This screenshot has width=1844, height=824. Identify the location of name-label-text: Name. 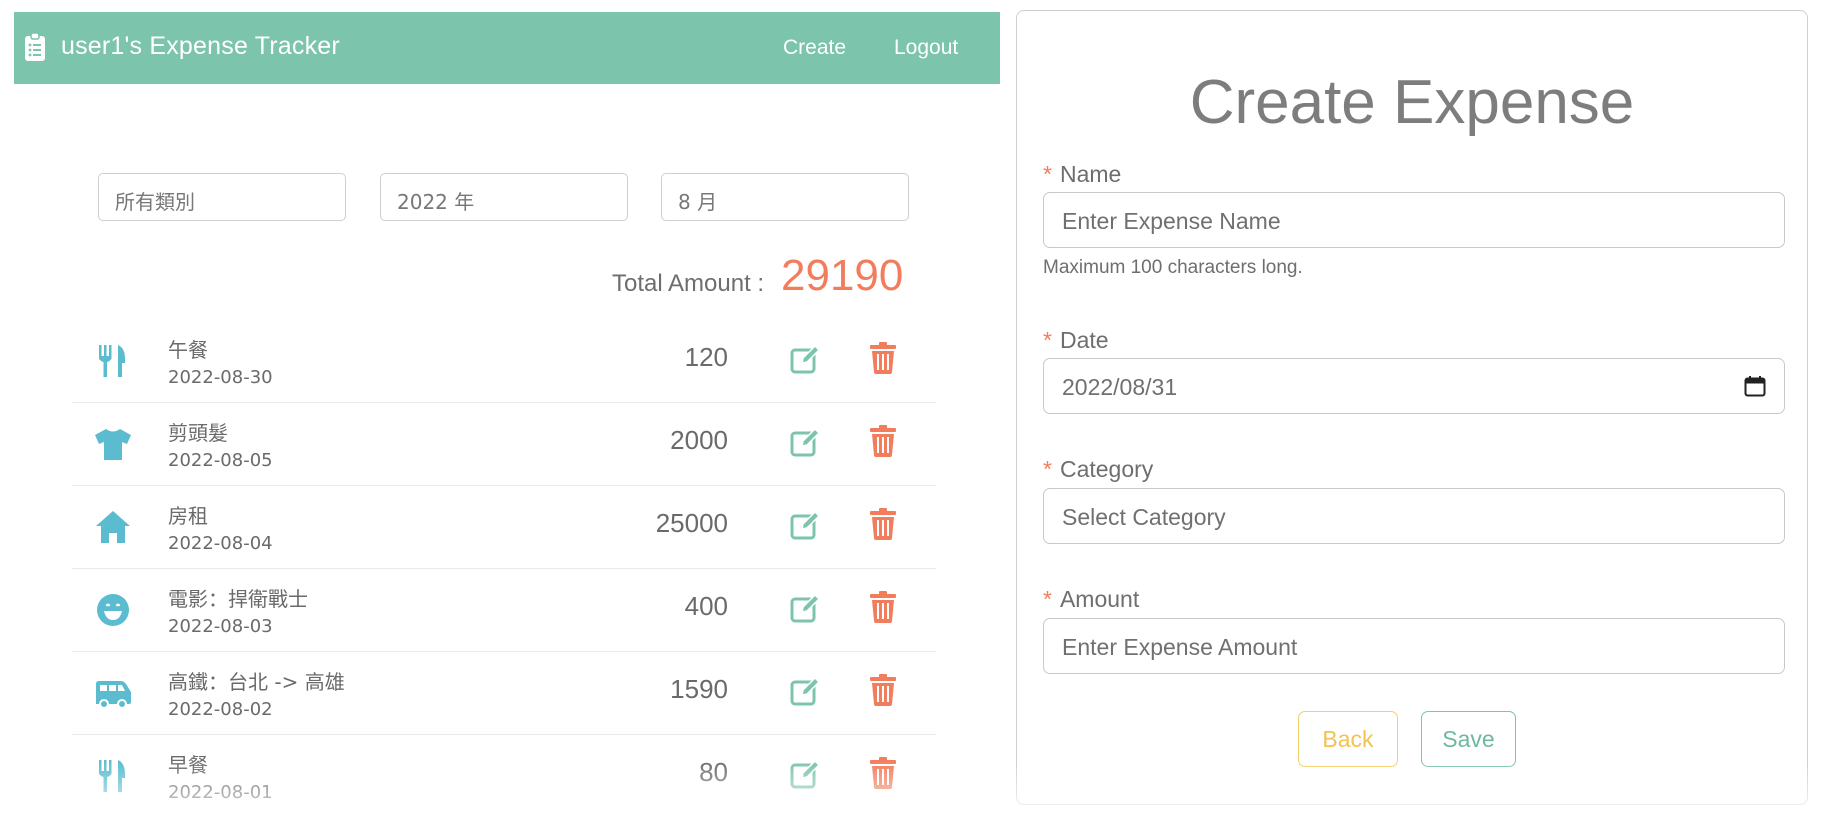
(1090, 174).